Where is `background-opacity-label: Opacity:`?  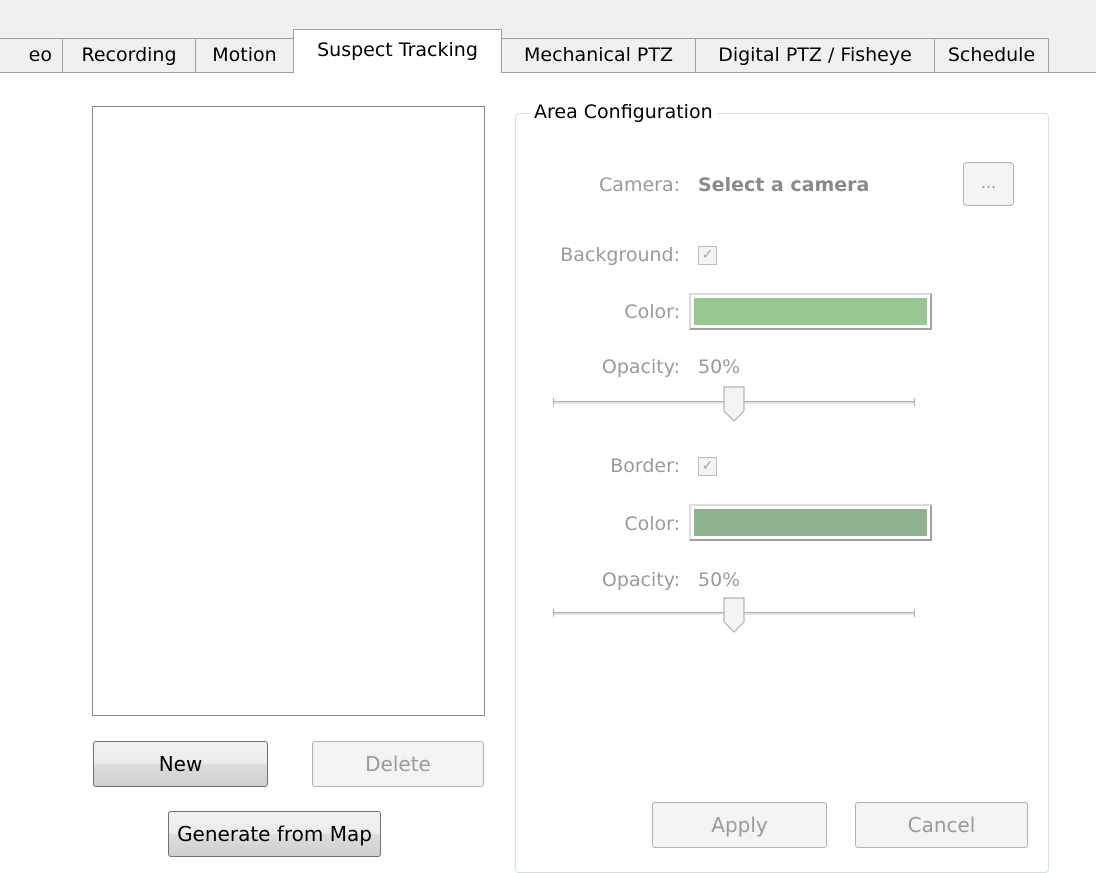 background-opacity-label: Opacity: is located at coordinates (640, 367).